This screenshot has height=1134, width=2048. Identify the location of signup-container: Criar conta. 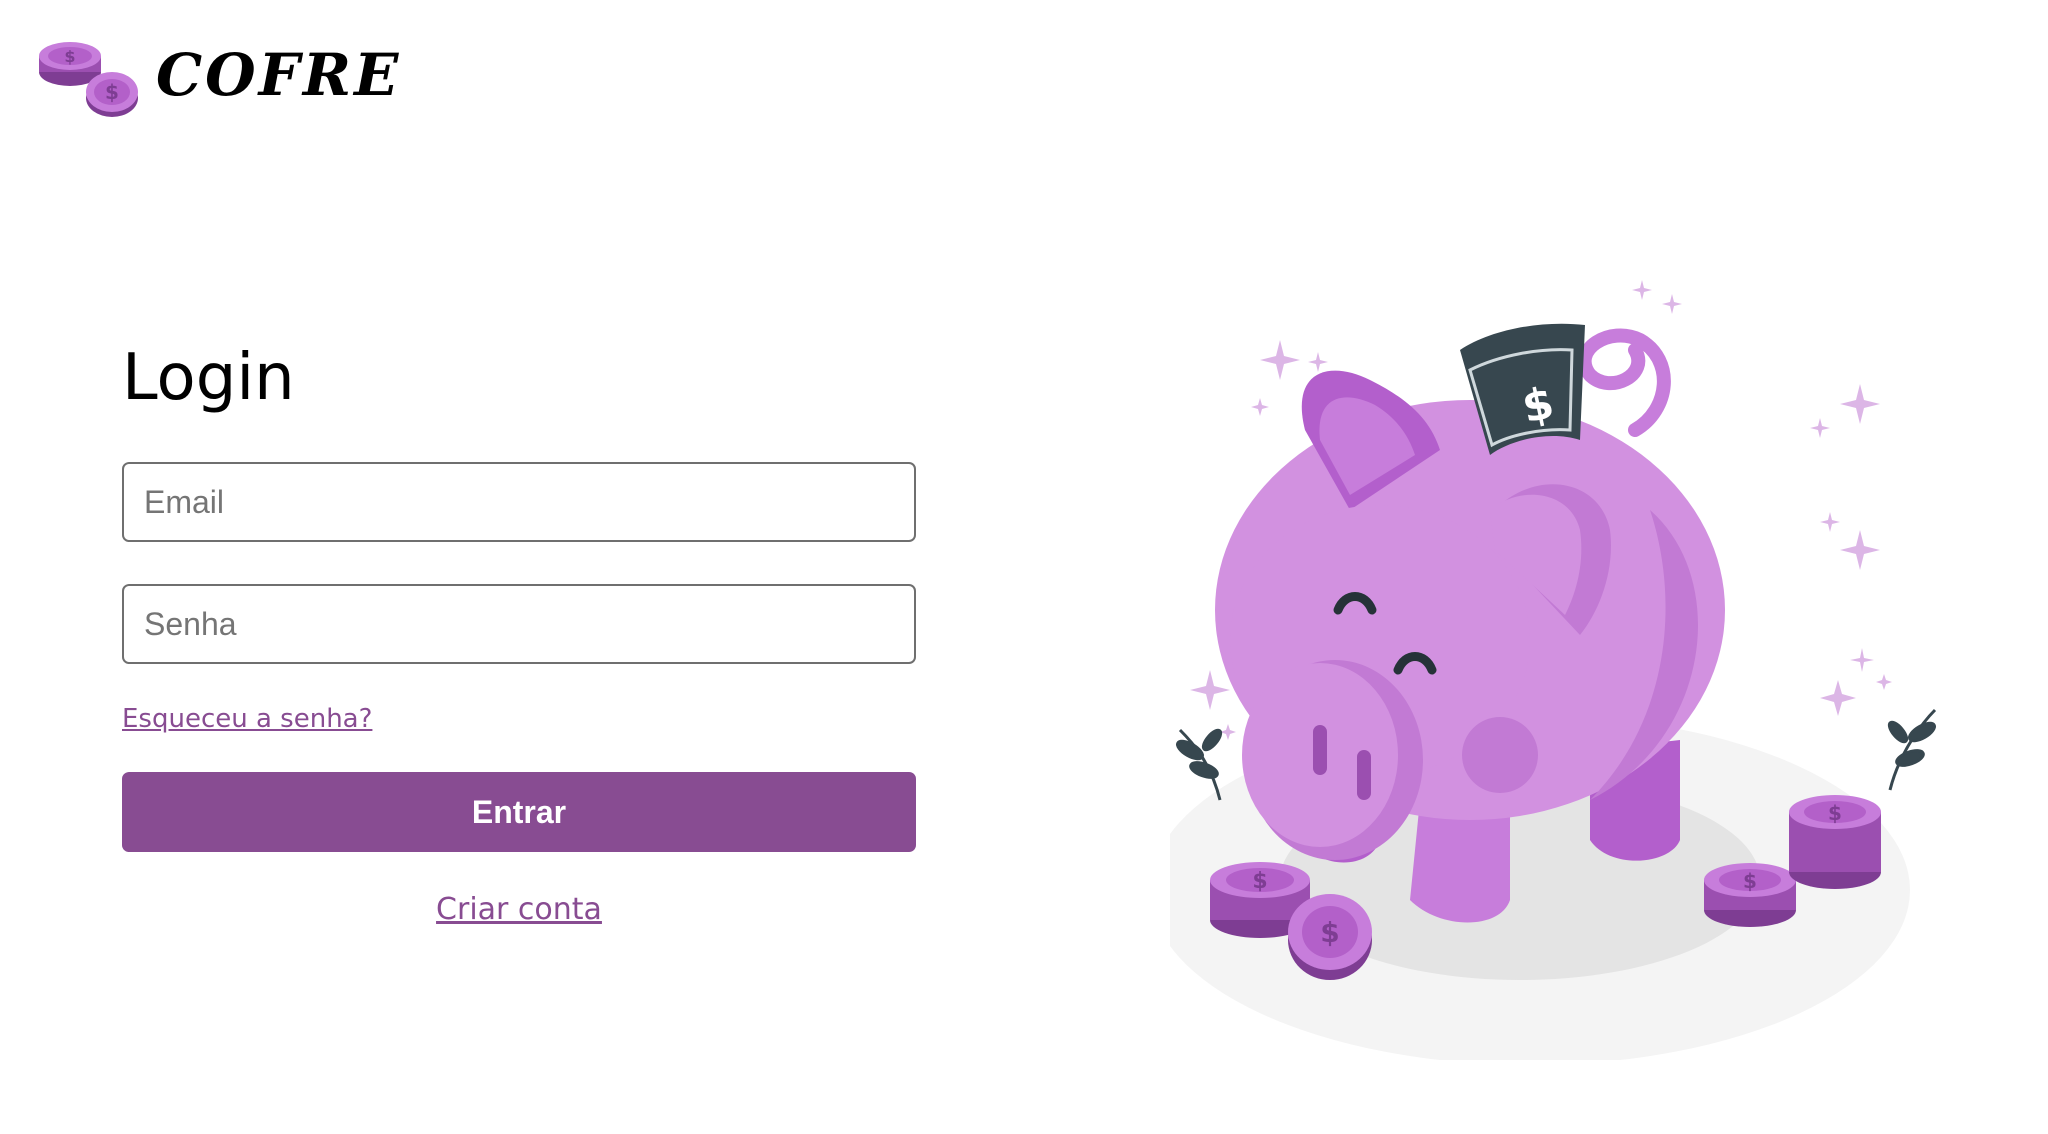
(519, 909).